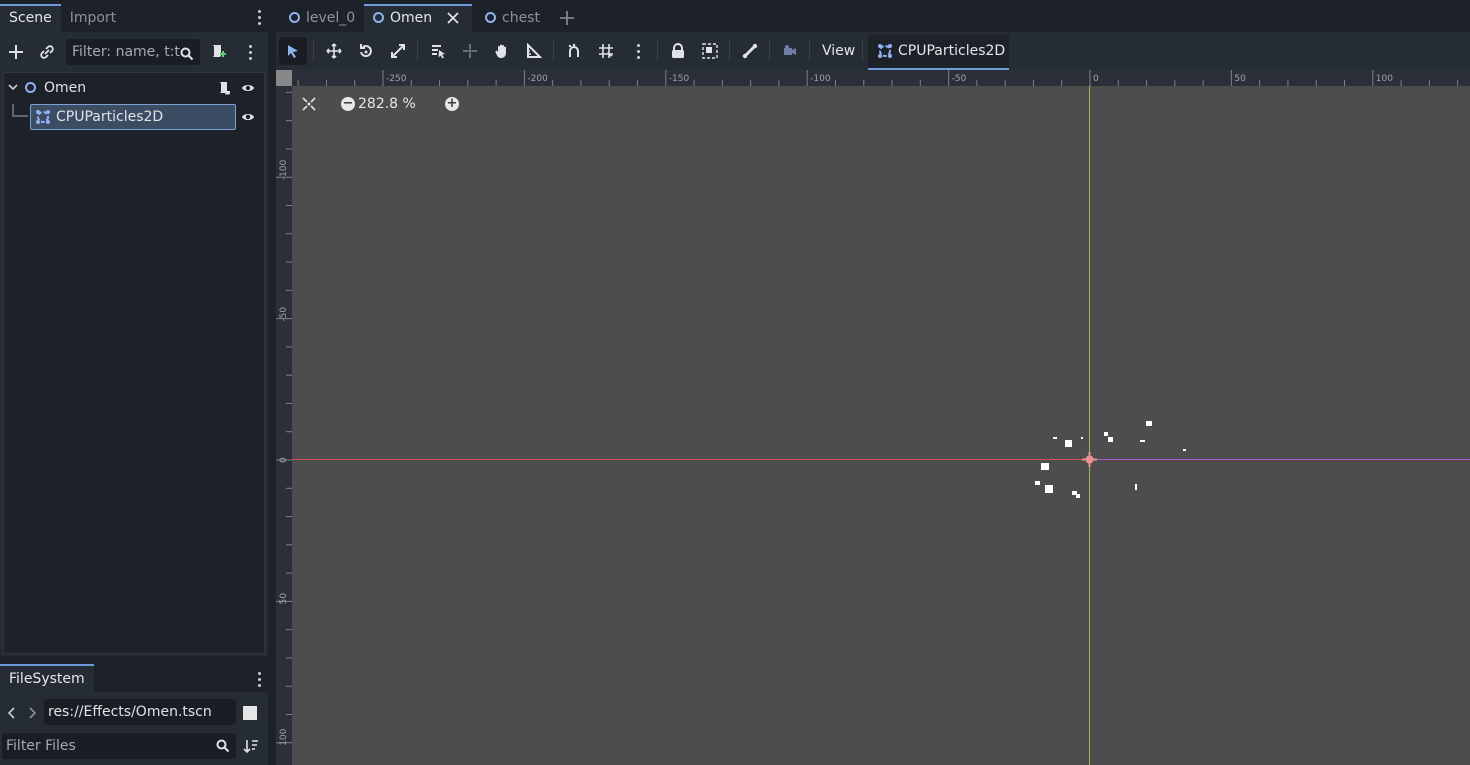  What do you see at coordinates (710, 51) in the screenshot?
I see `group-icon` at bounding box center [710, 51].